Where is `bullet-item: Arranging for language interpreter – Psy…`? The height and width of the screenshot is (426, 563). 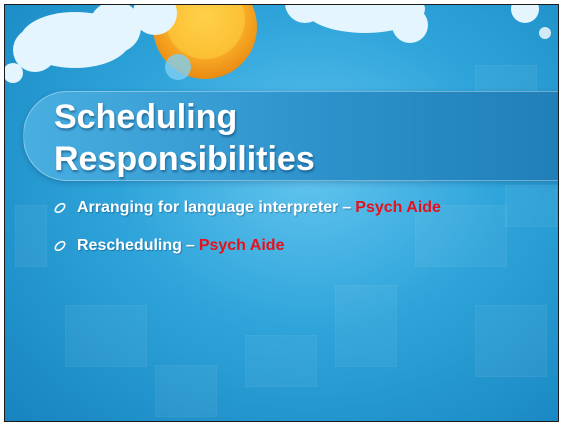 bullet-item: Arranging for language interpreter – Psy… is located at coordinates (247, 208).